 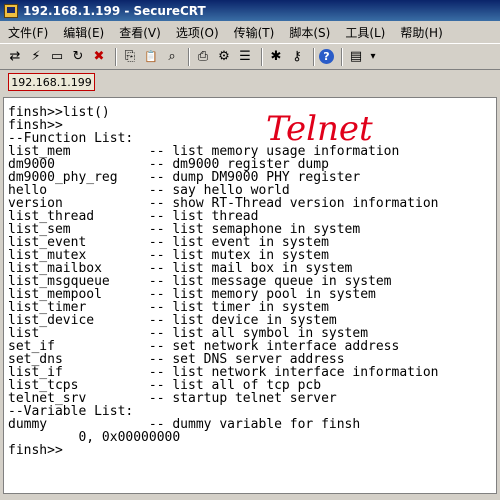 What do you see at coordinates (151, 57) in the screenshot?
I see `paste-icon: 📋` at bounding box center [151, 57].